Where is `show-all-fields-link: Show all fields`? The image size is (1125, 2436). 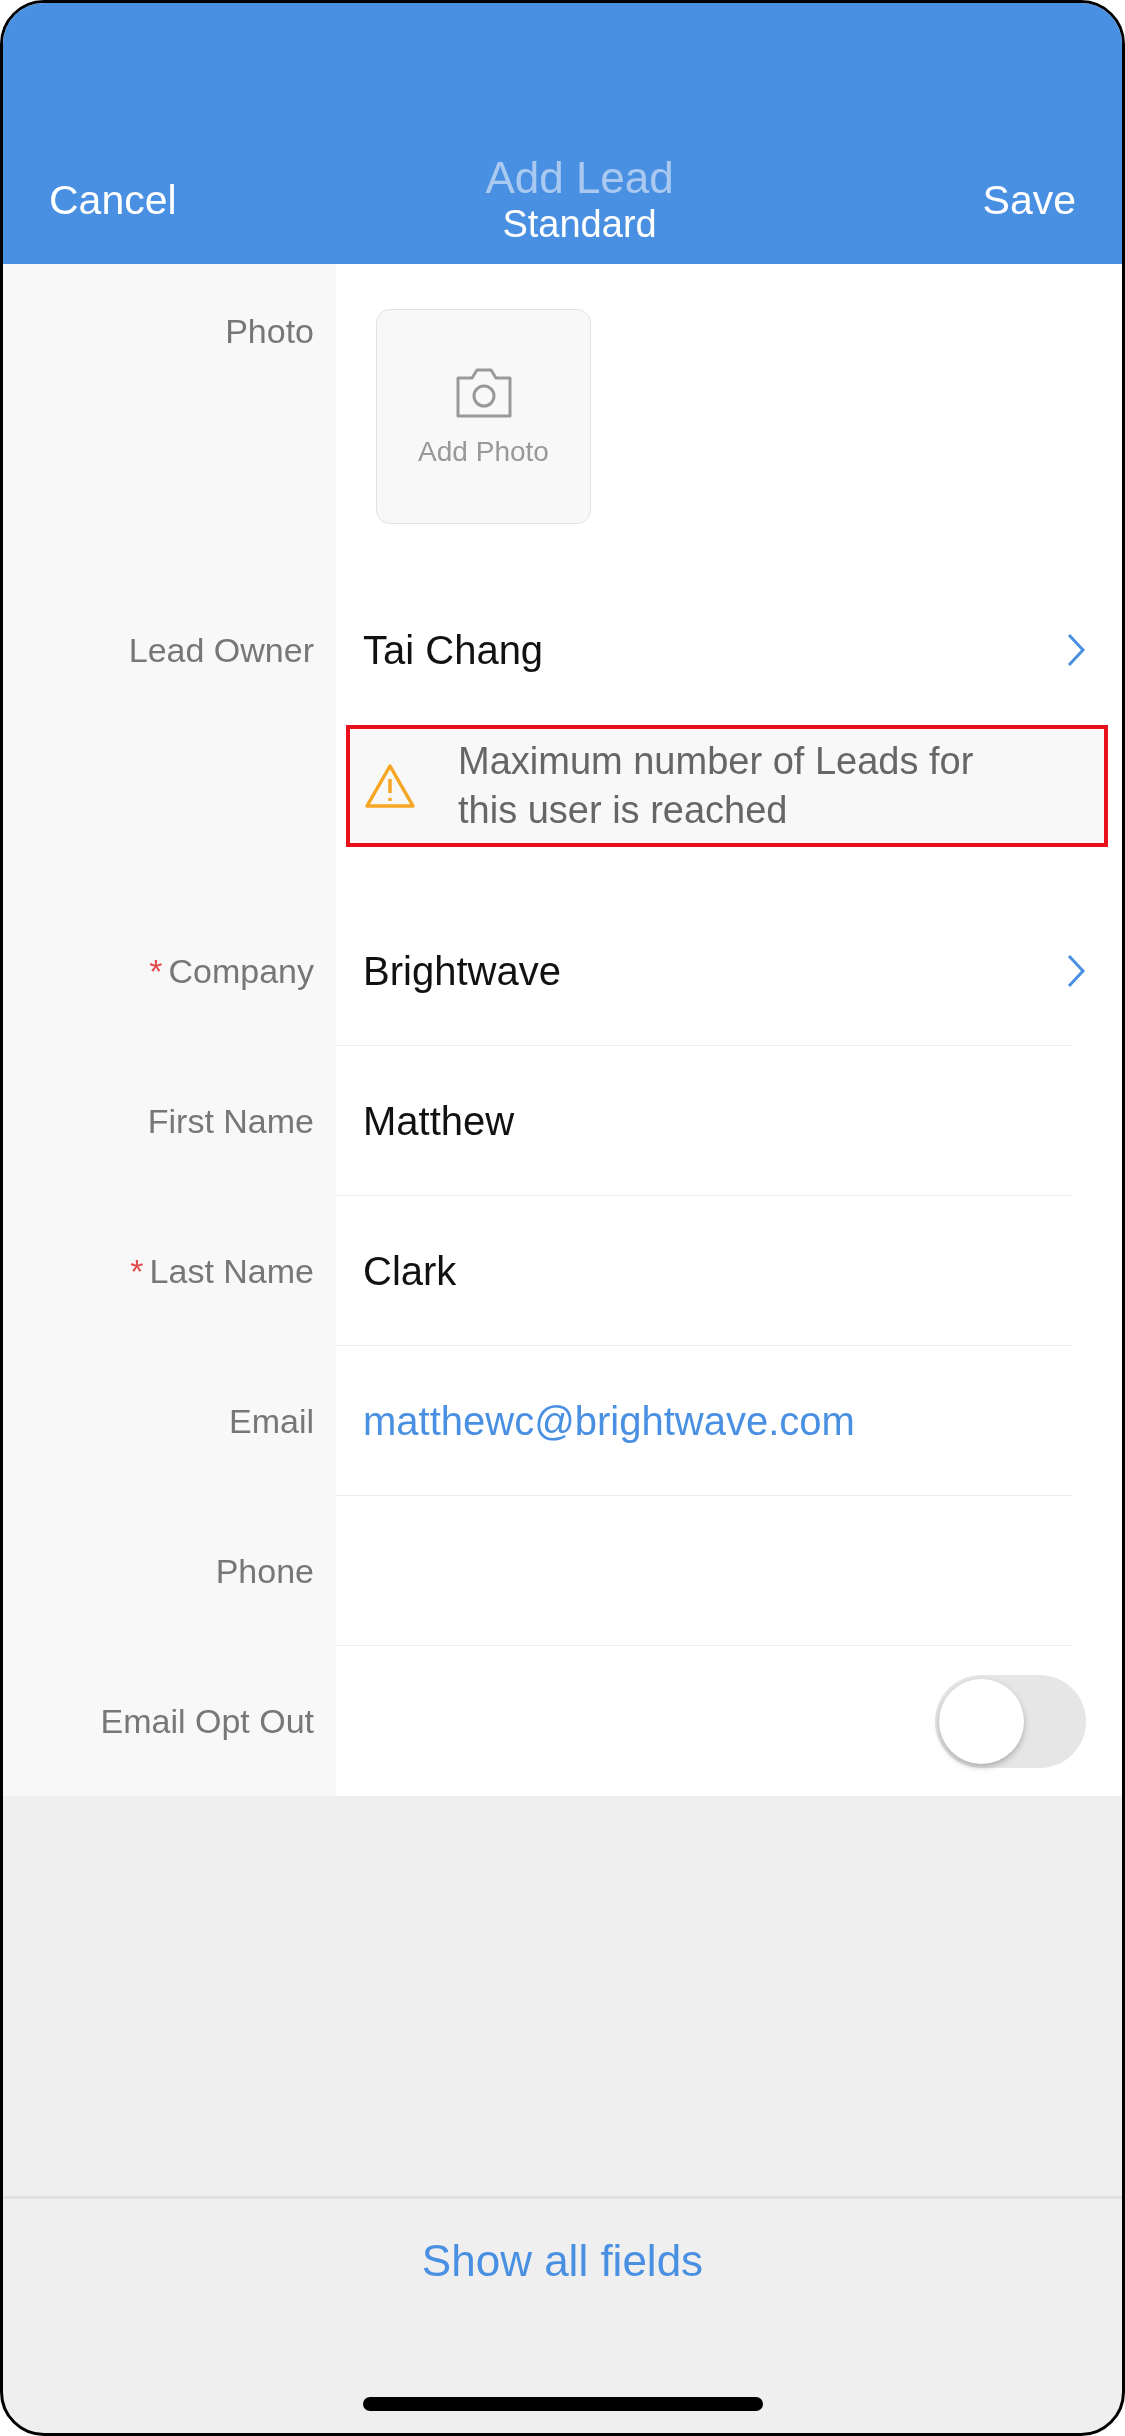
show-all-fields-link: Show all fields is located at coordinates (562, 2261).